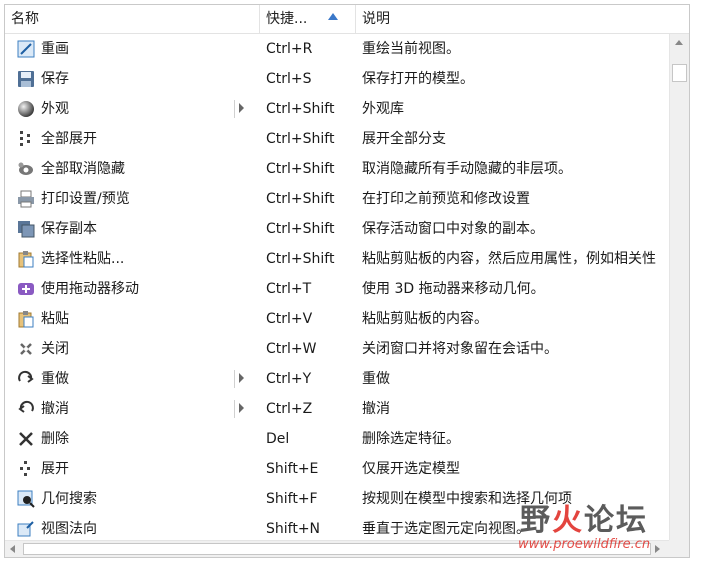  Describe the element at coordinates (26, 499) in the screenshot. I see `geometry-search-icon` at that location.